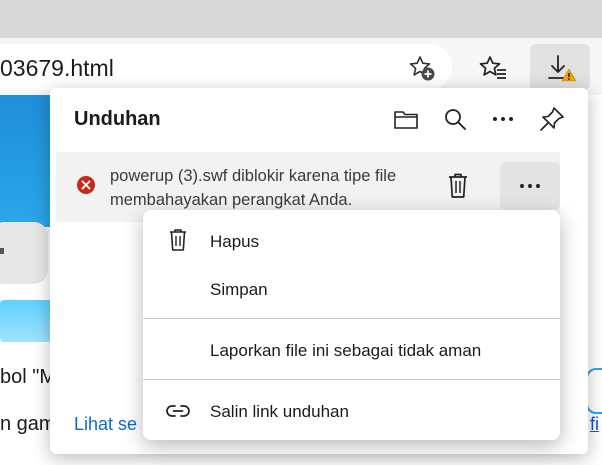  Describe the element at coordinates (239, 289) in the screenshot. I see `menu-item-label: Simpan` at that location.